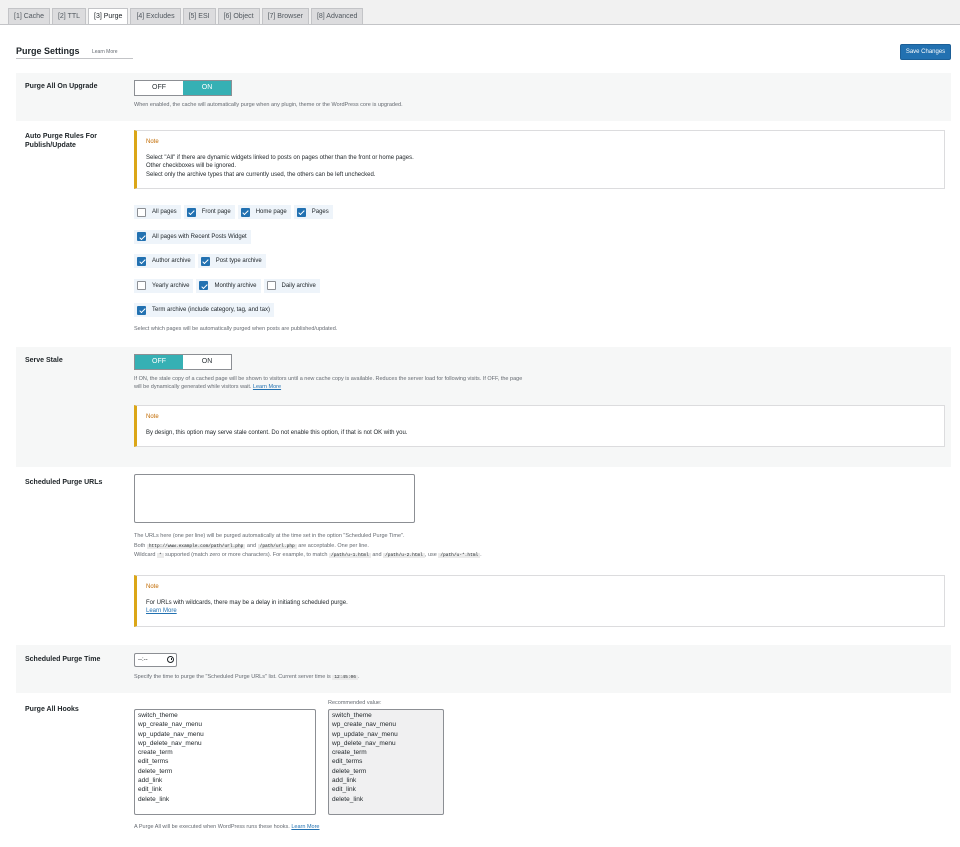  Describe the element at coordinates (29, 16) in the screenshot. I see `tab-1: [1] Cache` at that location.